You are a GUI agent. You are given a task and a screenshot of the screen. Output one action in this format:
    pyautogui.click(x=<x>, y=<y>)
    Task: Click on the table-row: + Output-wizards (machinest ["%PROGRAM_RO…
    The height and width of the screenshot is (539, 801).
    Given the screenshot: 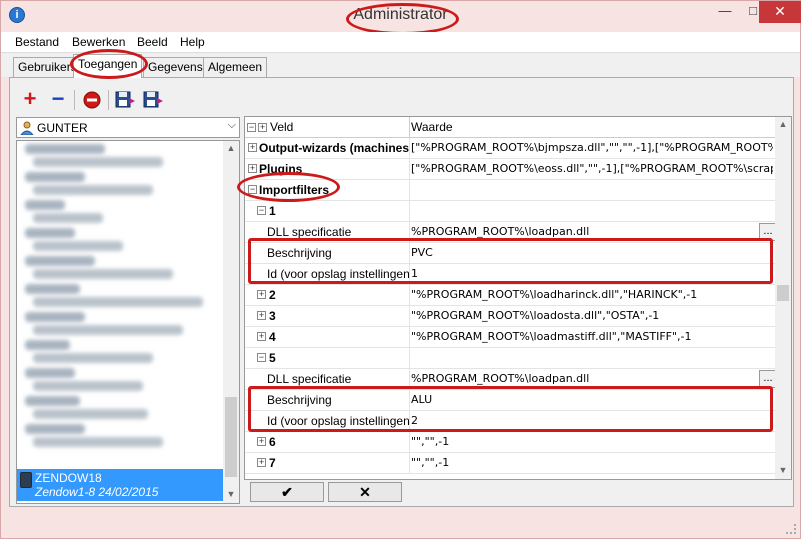 What is the action you would take?
    pyautogui.click(x=510, y=148)
    